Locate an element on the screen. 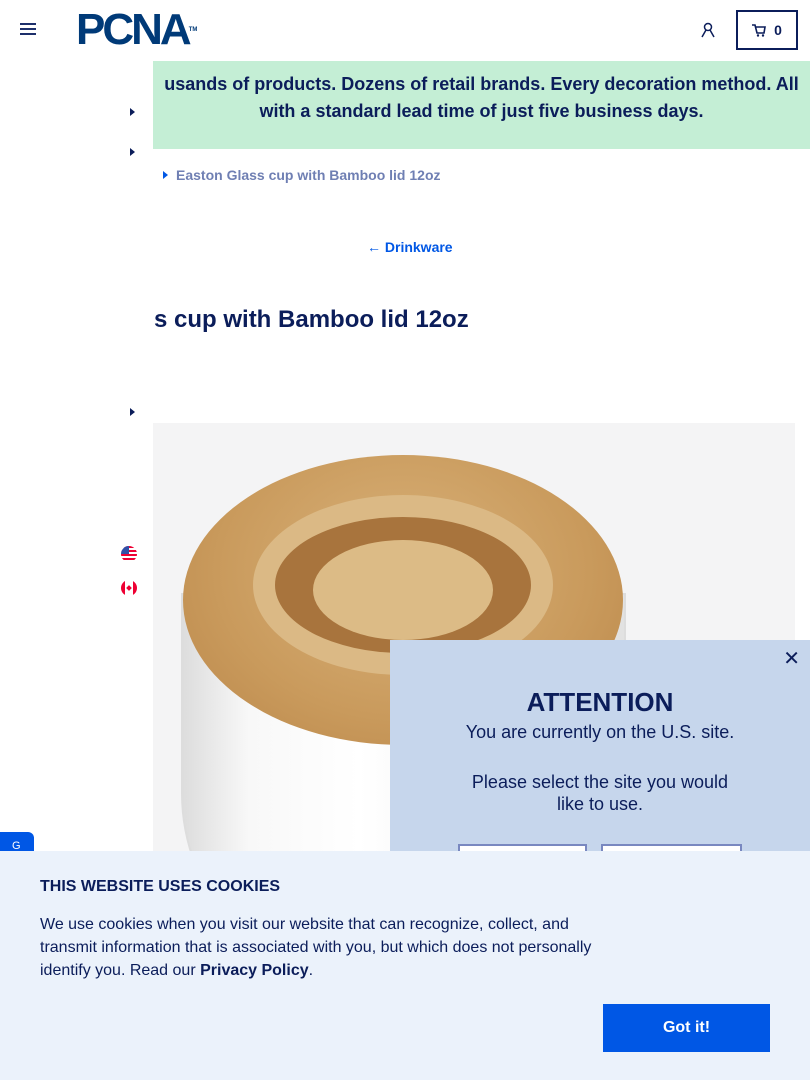 Image resolution: width=810 pixels, height=1080 pixels. cart-count: 0 is located at coordinates (778, 30).